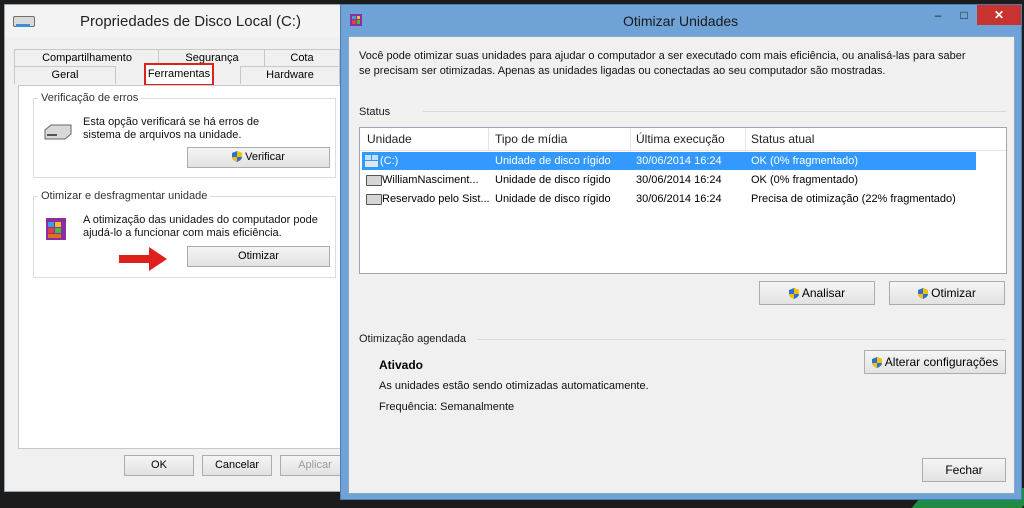 The height and width of the screenshot is (508, 1024). I want to click on optimize-titlebar: Otimizar Unidades – □ ✕, so click(681, 20).